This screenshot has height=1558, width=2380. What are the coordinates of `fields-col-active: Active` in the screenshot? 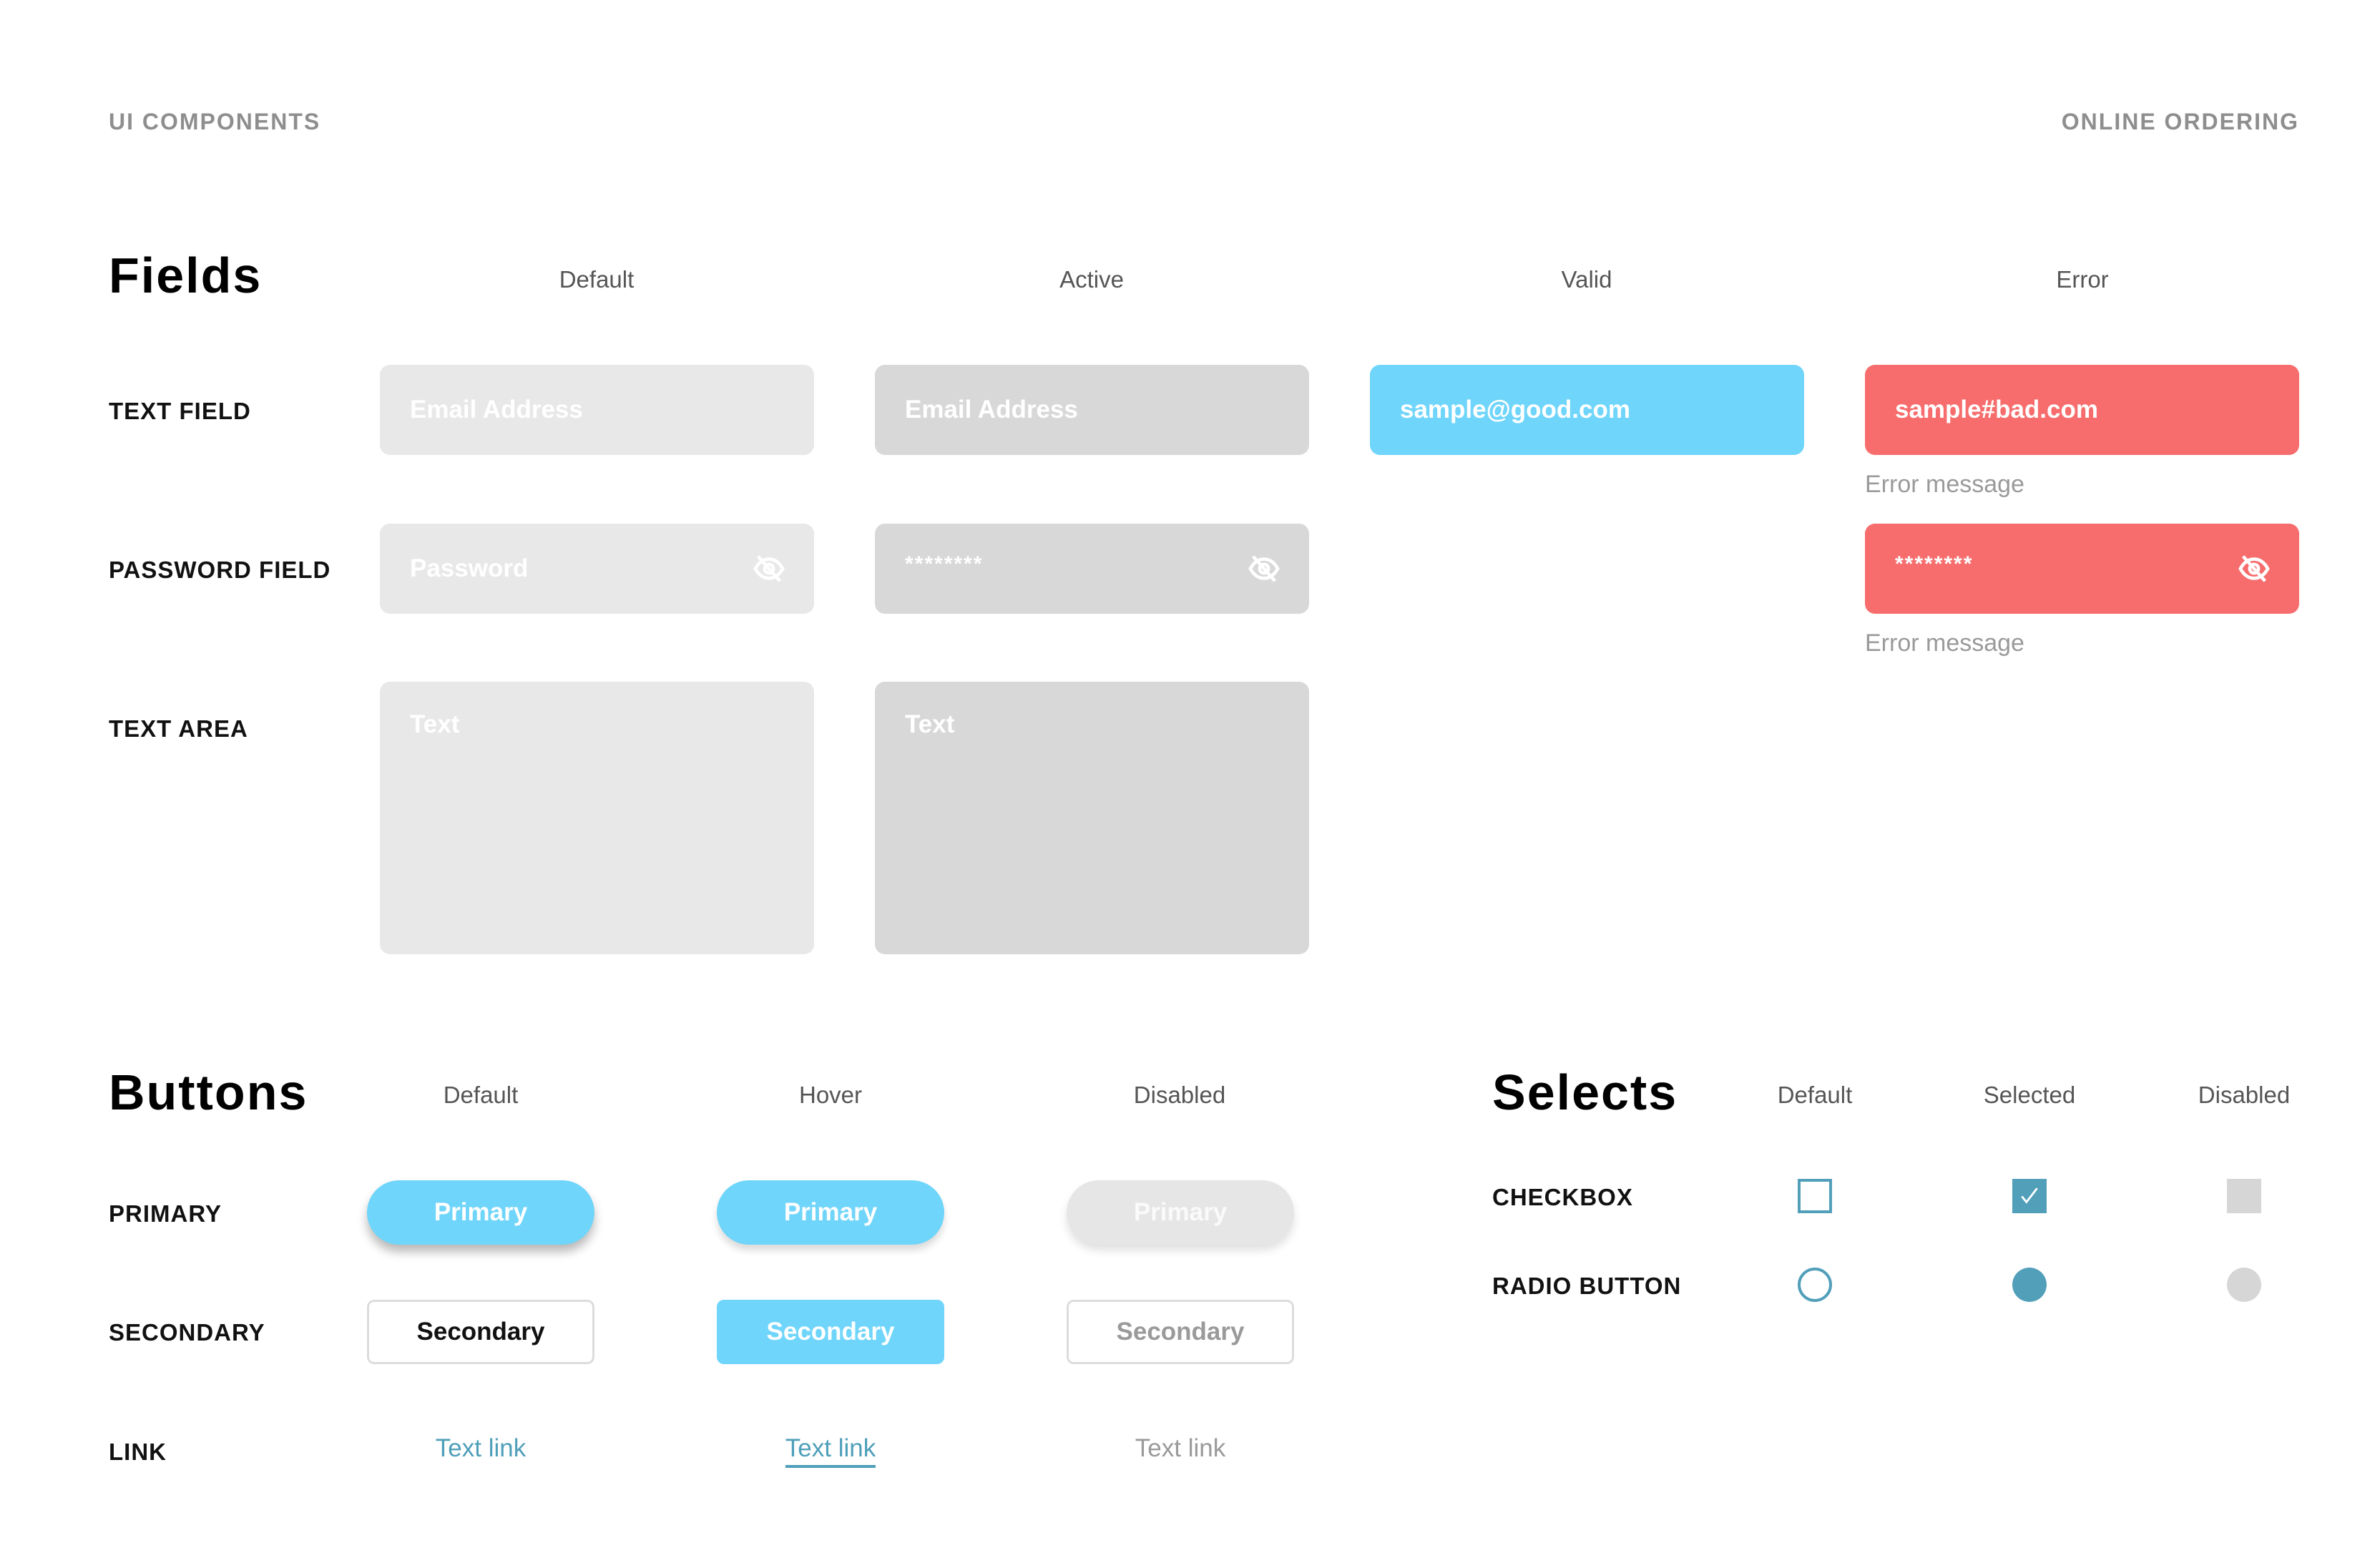 It's located at (1091, 279).